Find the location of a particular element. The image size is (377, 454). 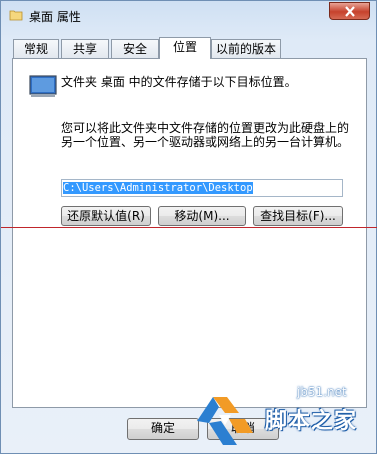

tab-general: 常规 is located at coordinates (36, 48).